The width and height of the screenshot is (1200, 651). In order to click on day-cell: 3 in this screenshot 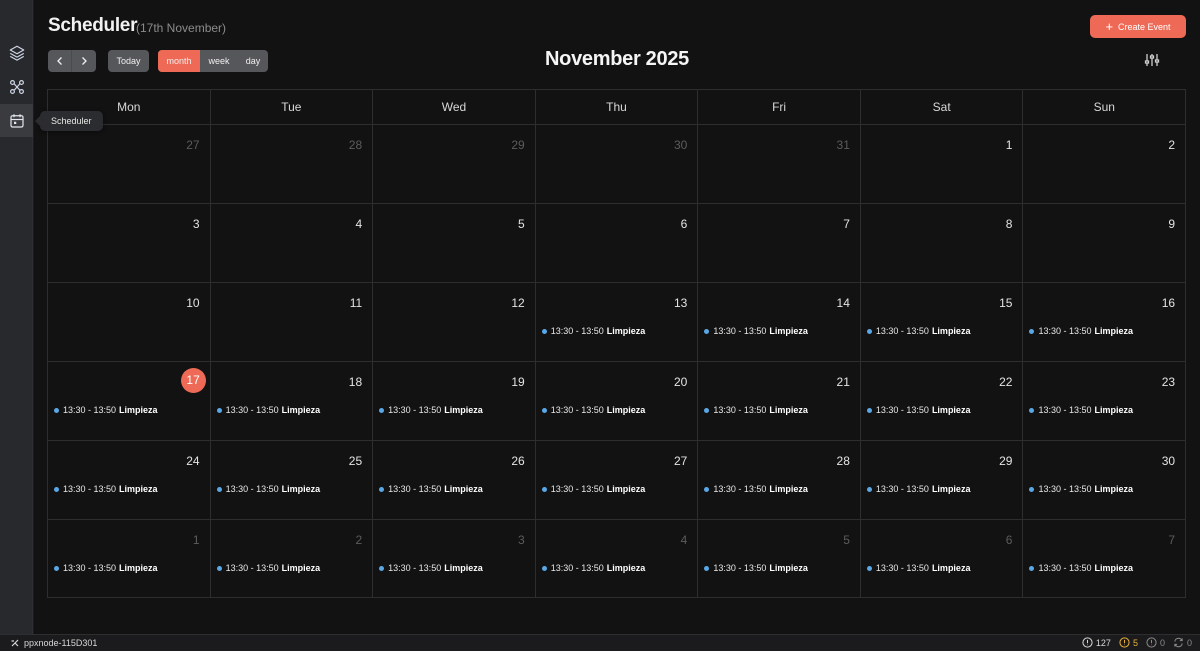, I will do `click(129, 243)`.